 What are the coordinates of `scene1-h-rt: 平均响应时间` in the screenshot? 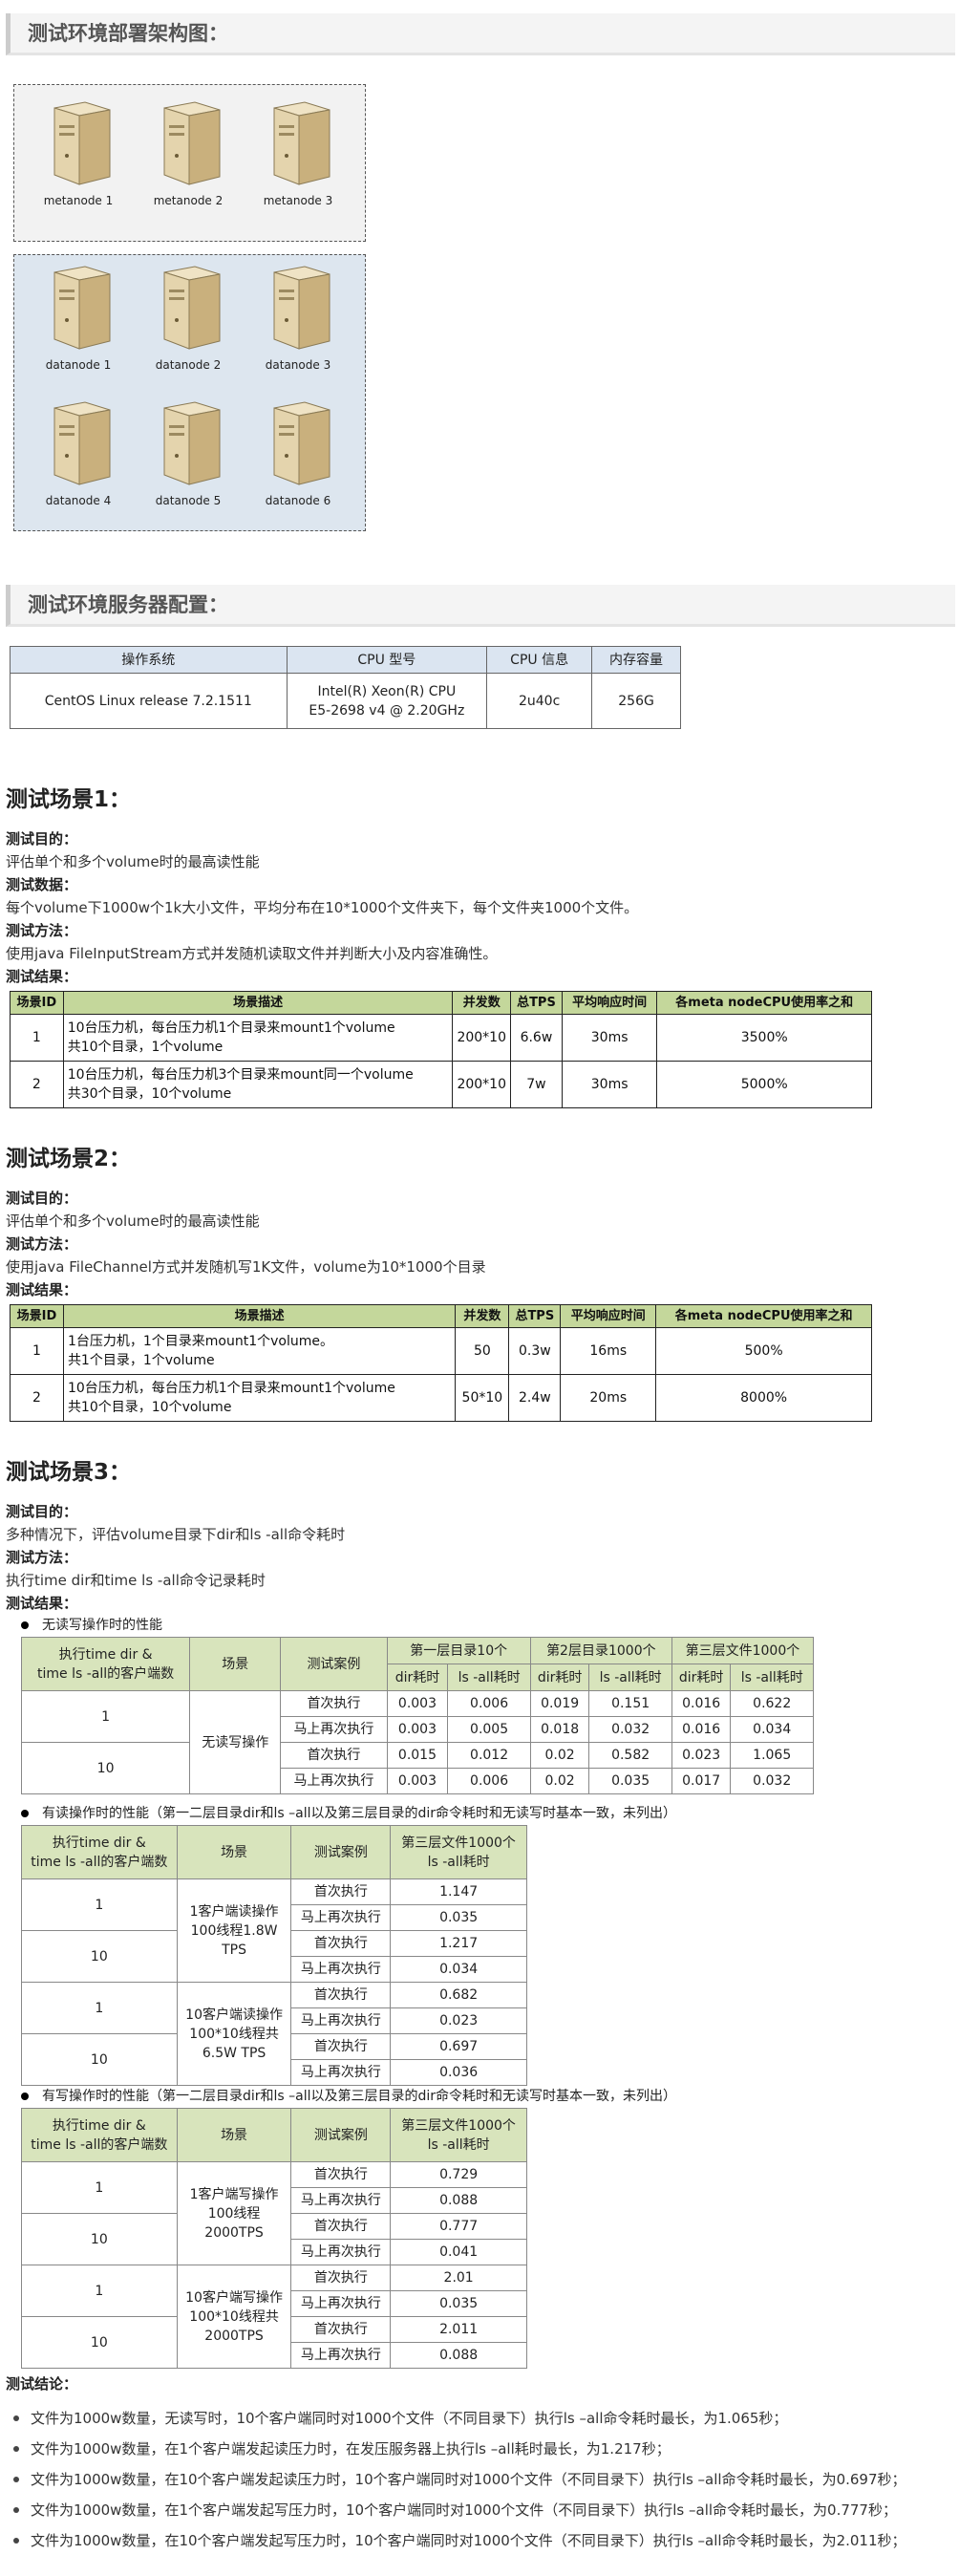 It's located at (609, 1003).